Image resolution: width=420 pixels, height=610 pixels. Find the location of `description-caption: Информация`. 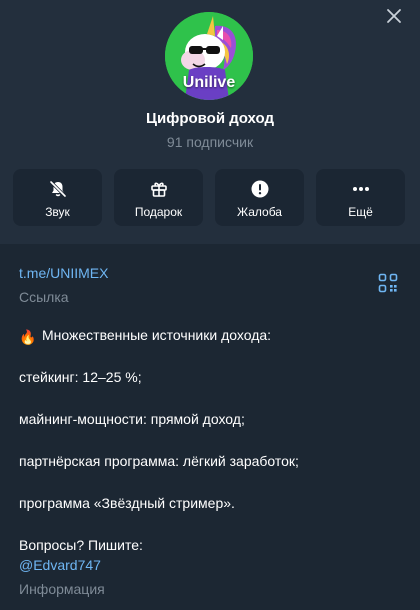

description-caption: Информация is located at coordinates (62, 589).